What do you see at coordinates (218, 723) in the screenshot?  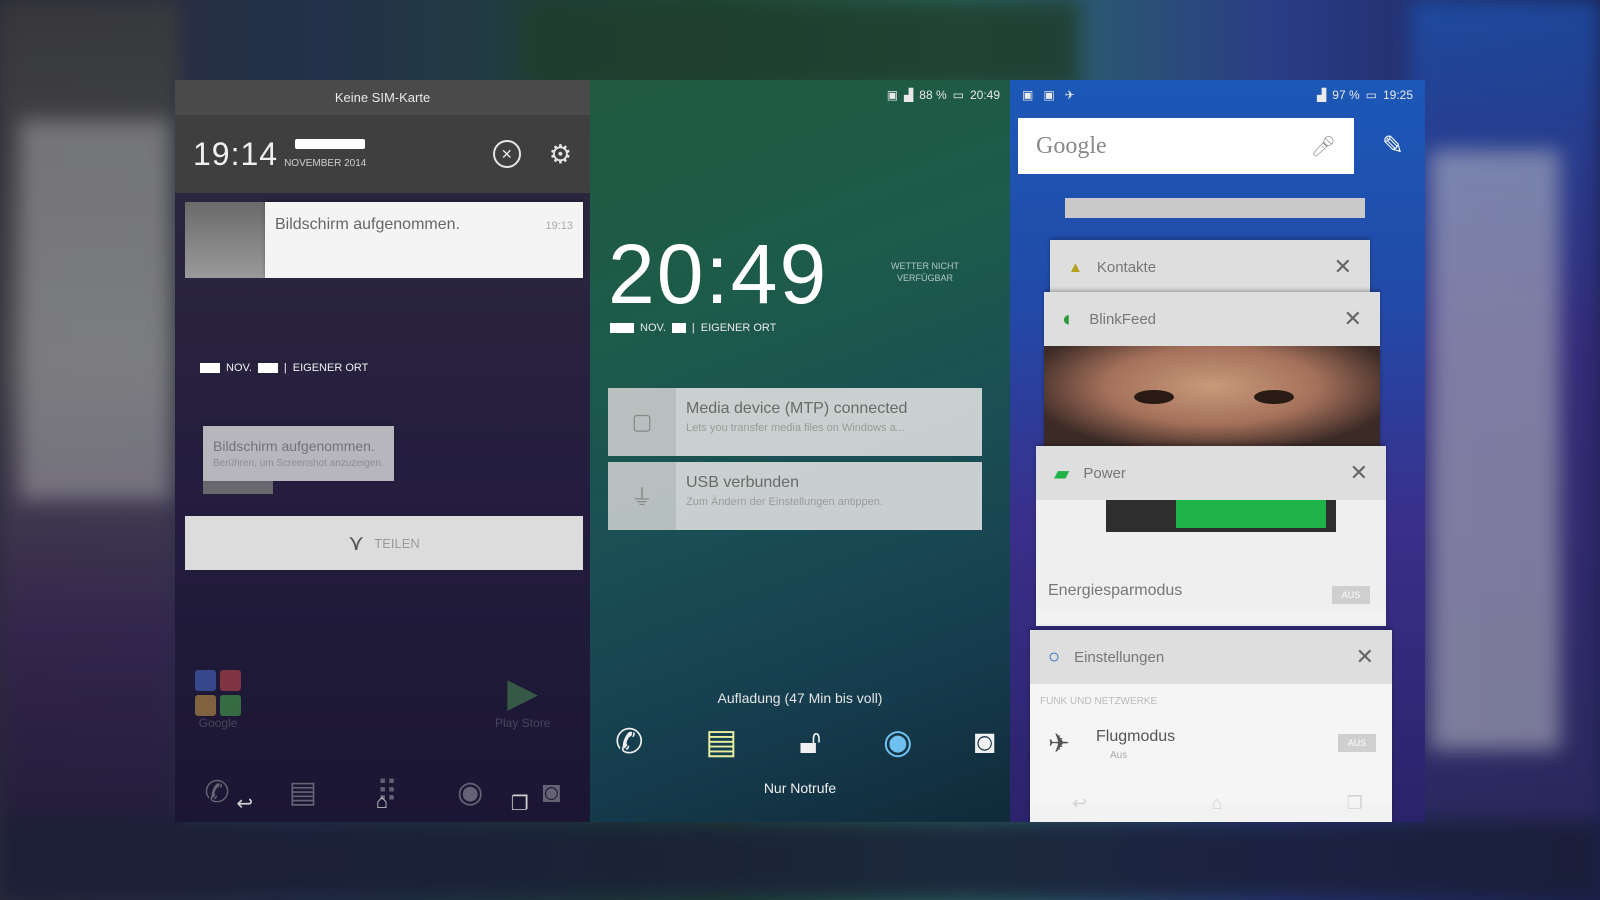 I see `app-label: Google` at bounding box center [218, 723].